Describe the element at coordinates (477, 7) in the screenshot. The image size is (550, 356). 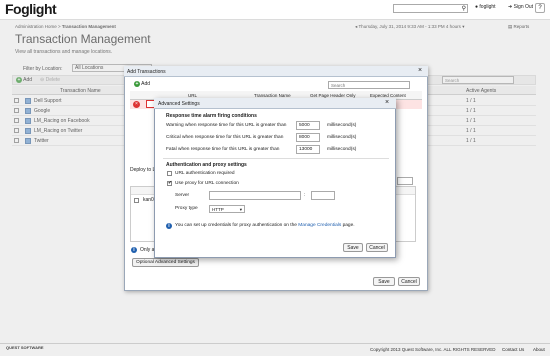
I see `user-icon: ●` at that location.